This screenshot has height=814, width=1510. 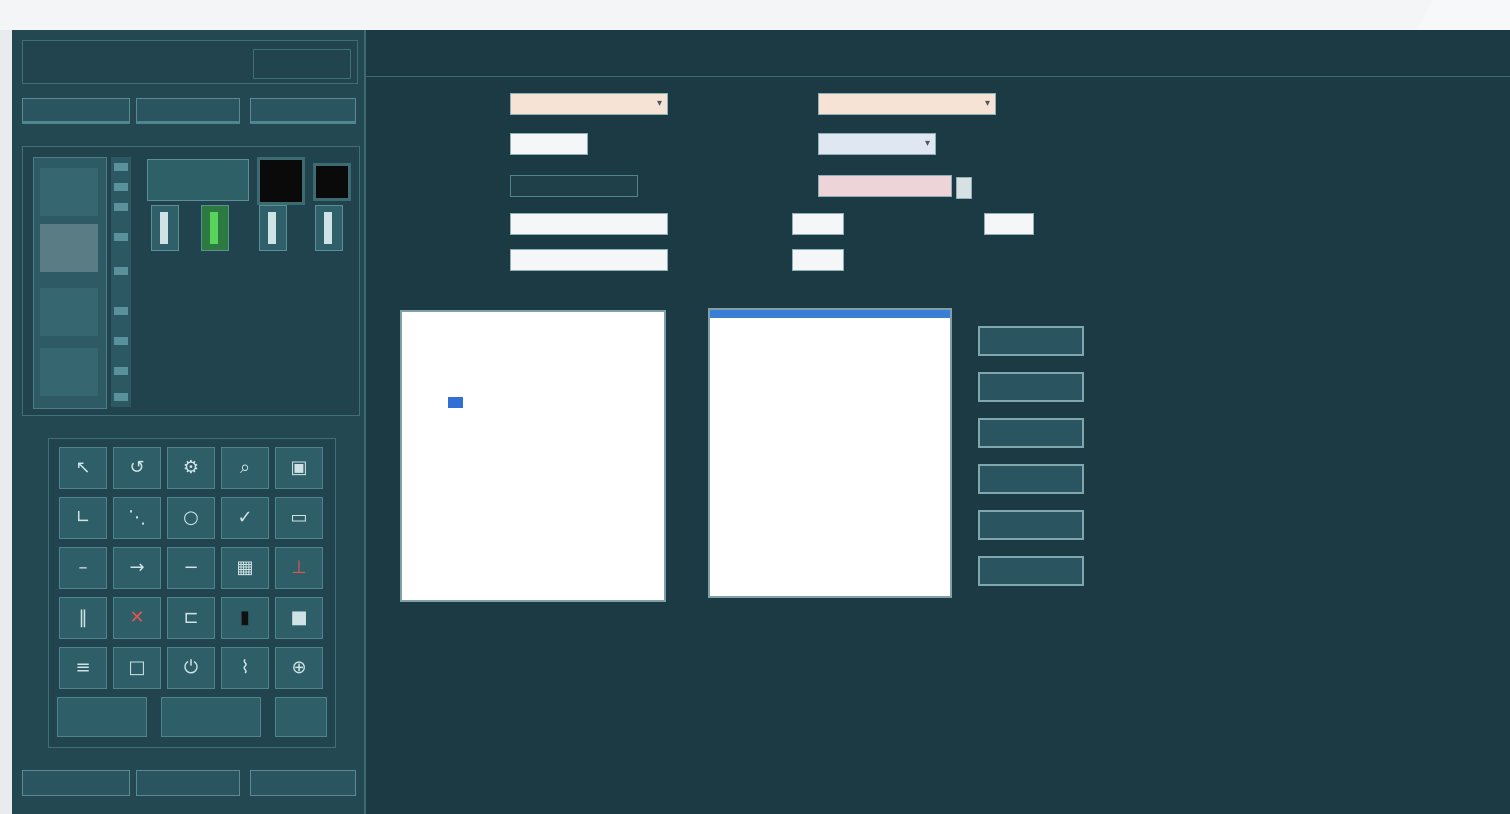 I want to click on tool-palette: ↖ ↺ ⚙ ⌕ ▣ ∟ ⋱ ○ ✓ ▭ – → − ▦ ⊥ ‖ ✕ ⊏ ▮ ■ ≡ □ ⏻ ⌇ ⊕, so click(x=192, y=593).